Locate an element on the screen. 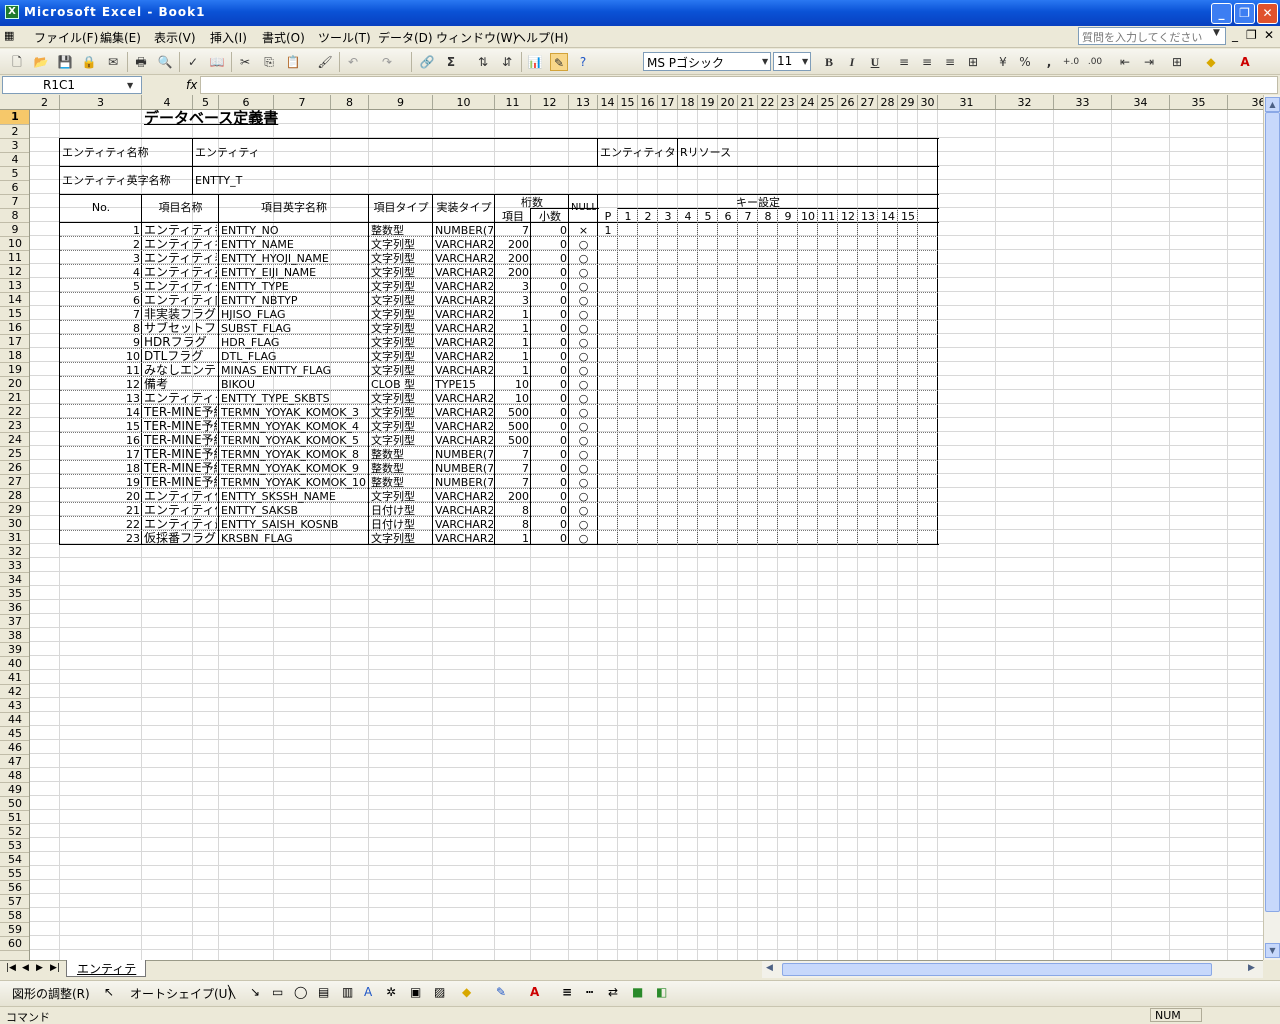 This screenshot has height=1024, width=1280. column-header: 17 is located at coordinates (668, 102).